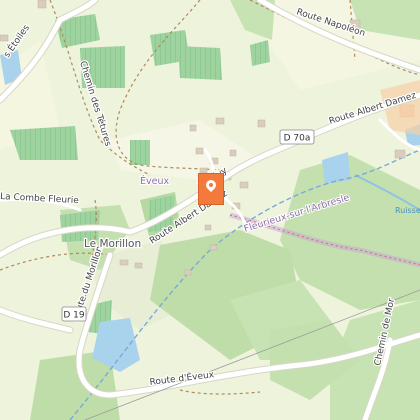 The height and width of the screenshot is (420, 420). Describe the element at coordinates (112, 244) in the screenshot. I see `place-label-le-morillon: Le Morillon` at that location.